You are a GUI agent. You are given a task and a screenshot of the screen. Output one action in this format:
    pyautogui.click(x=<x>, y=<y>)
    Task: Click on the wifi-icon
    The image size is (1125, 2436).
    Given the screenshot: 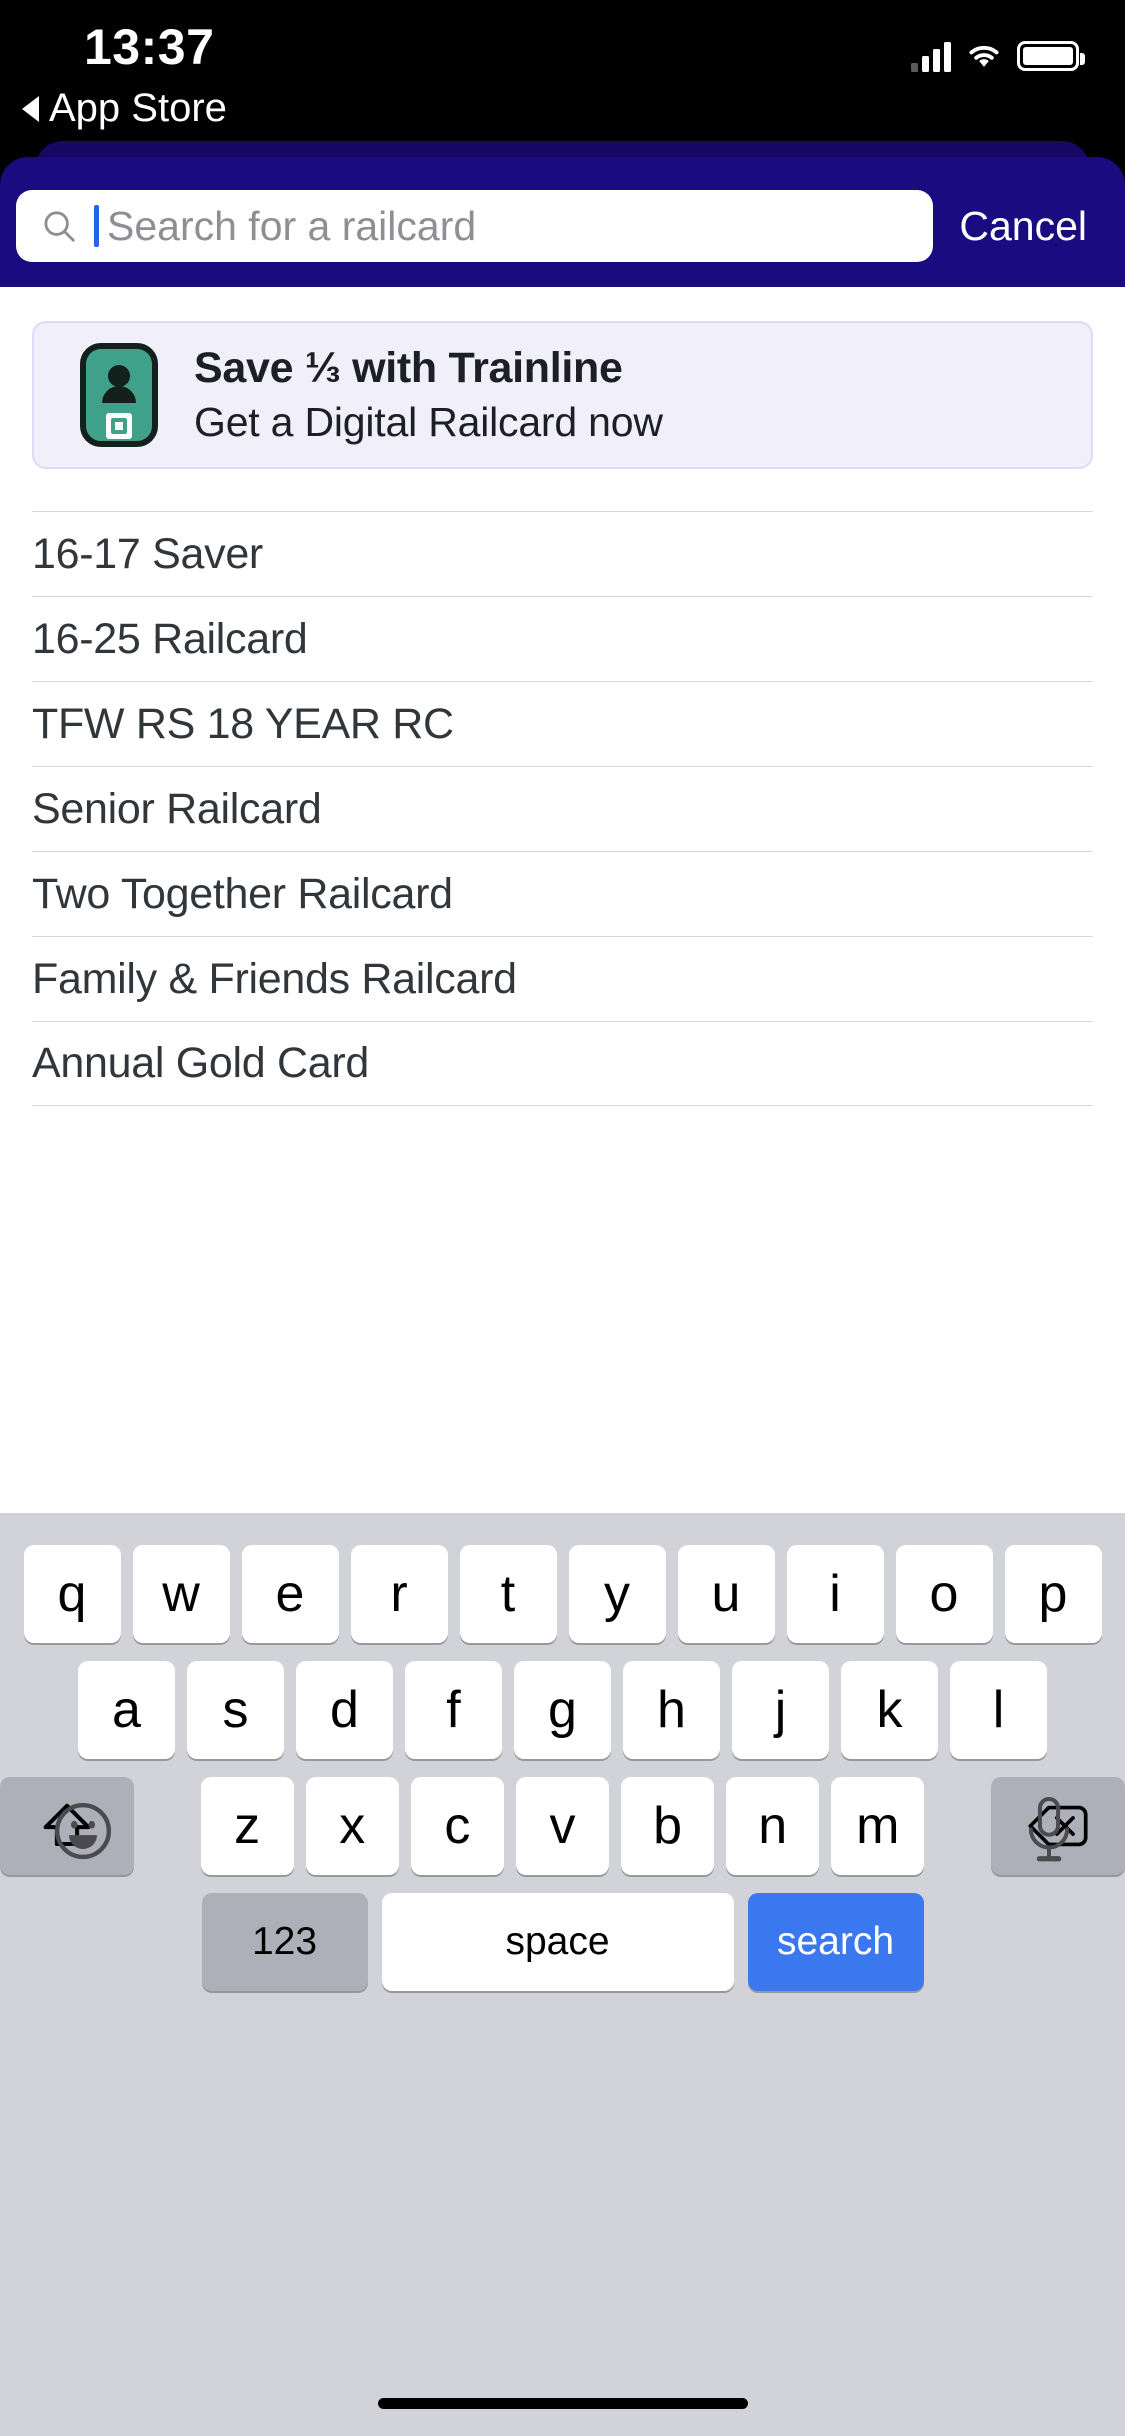 What is the action you would take?
    pyautogui.click(x=984, y=56)
    